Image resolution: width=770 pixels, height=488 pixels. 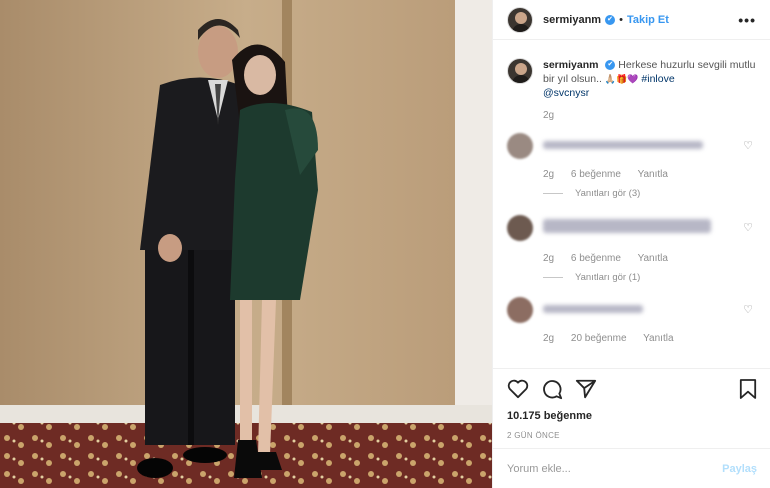 I want to click on add-comment-bar: Yorum ekle... Paylaş, so click(x=631, y=468).